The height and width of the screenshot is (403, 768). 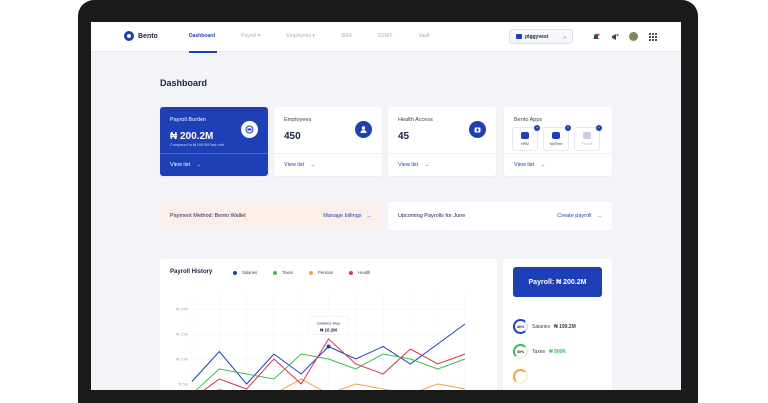 I want to click on tooltip-label: Salaries May, so click(x=328, y=323).